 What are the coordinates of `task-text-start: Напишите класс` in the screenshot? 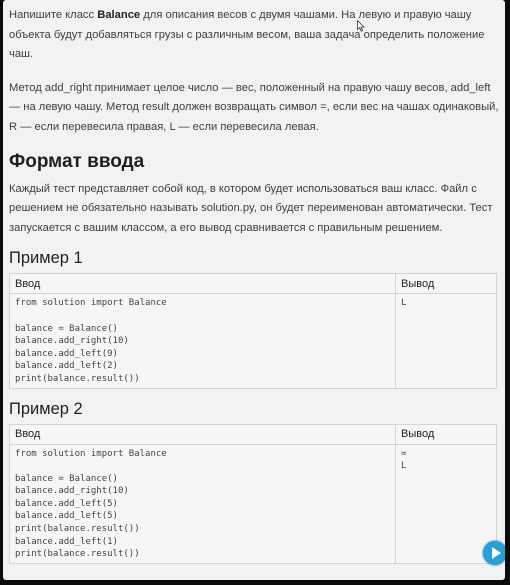 It's located at (53, 15).